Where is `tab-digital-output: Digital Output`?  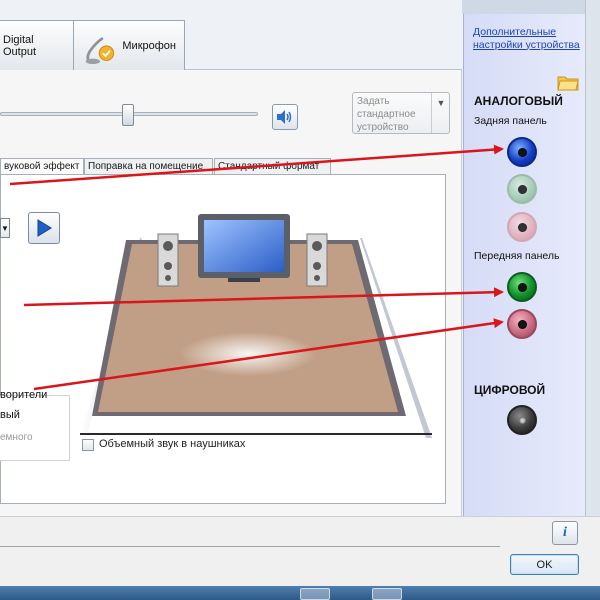
tab-digital-output: Digital Output is located at coordinates (37, 45).